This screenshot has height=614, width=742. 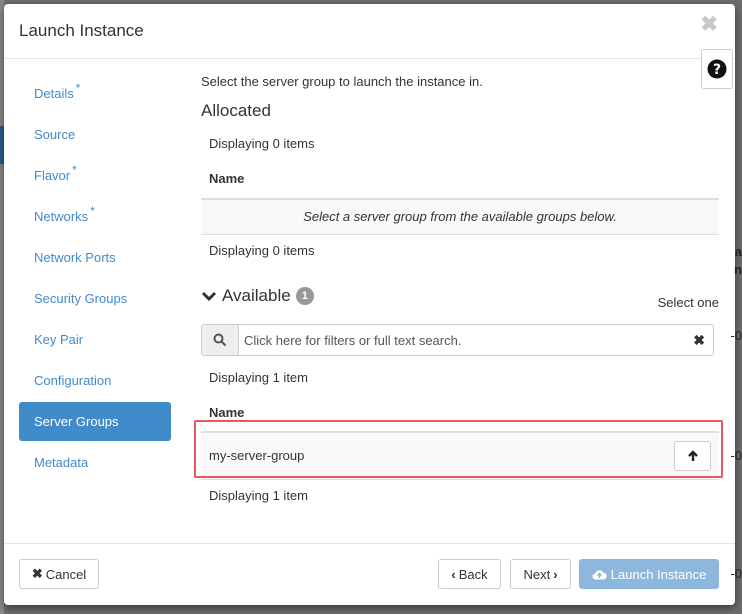 I want to click on nav-item-networks: Networks *, so click(x=95, y=216).